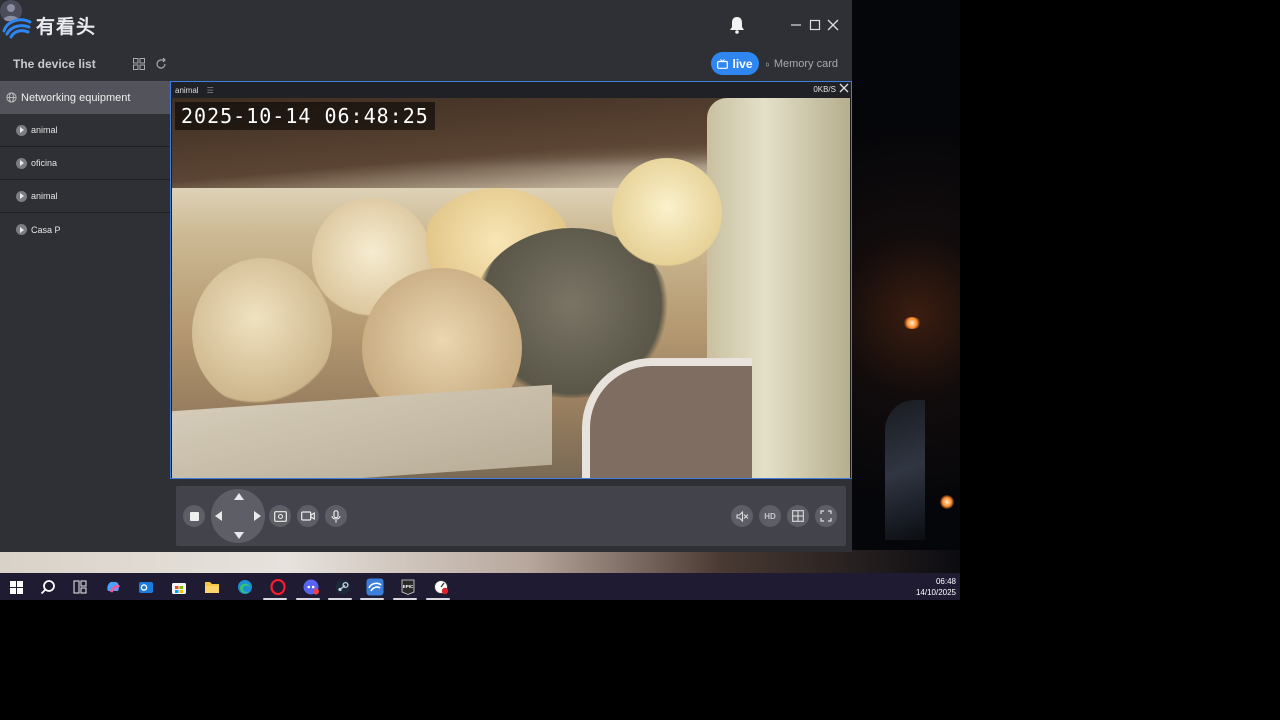 The height and width of the screenshot is (720, 1280). I want to click on notification-bell-icon, so click(737, 25).